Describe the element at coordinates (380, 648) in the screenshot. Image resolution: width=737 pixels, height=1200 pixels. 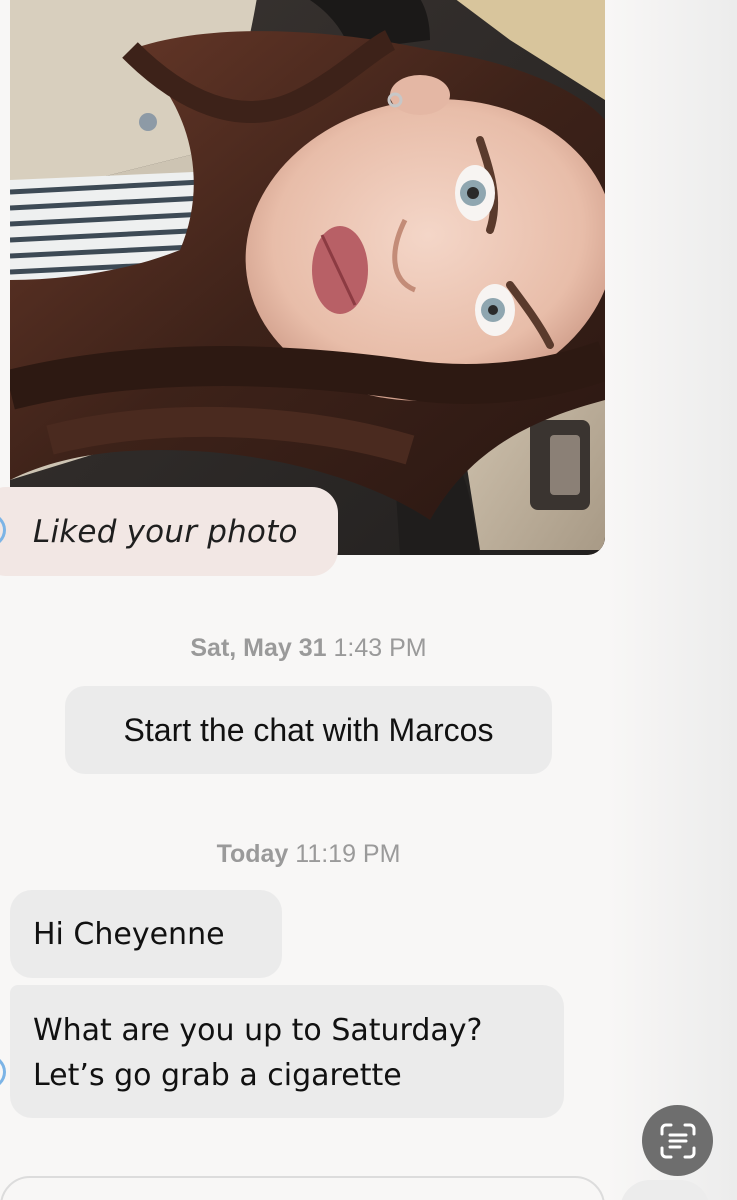
I see `timestamp-time: 1:43 PM` at that location.